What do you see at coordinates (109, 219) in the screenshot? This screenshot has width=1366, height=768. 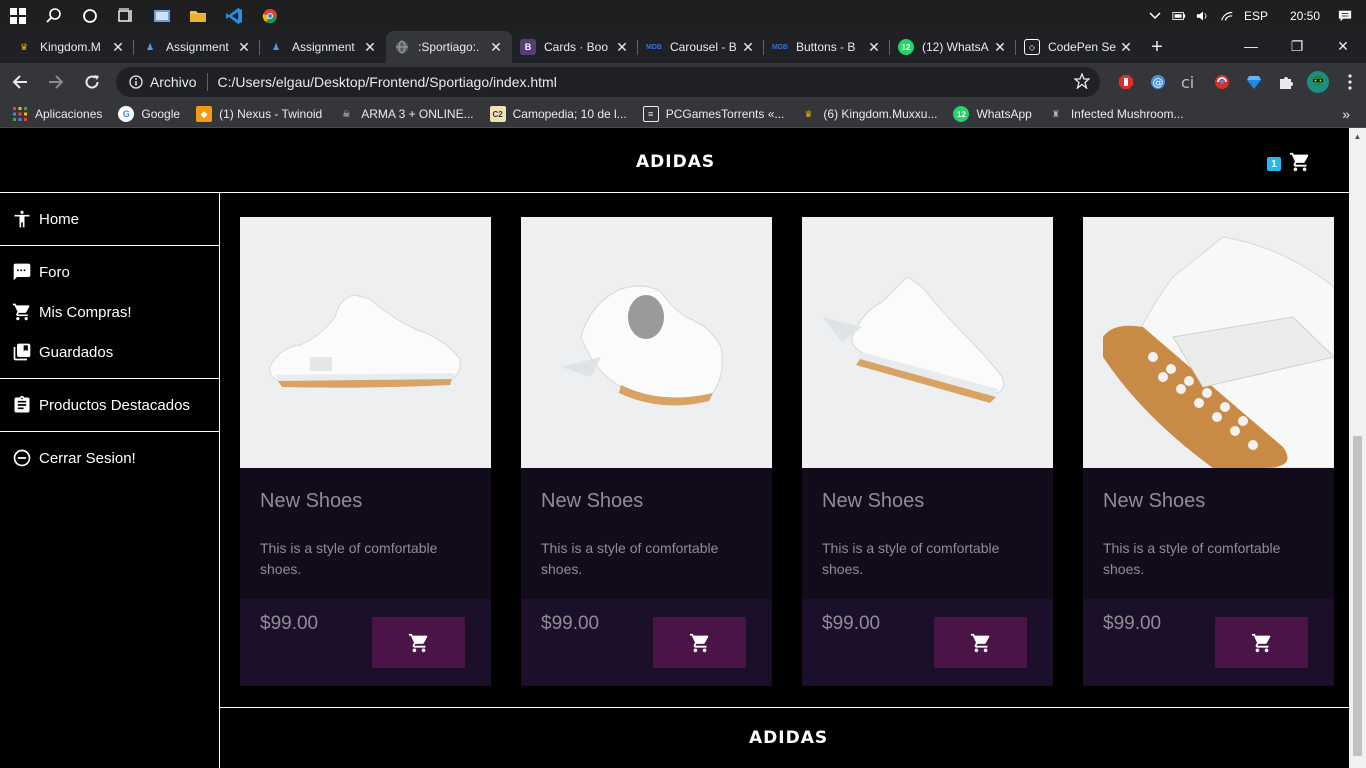 I see `sidebar-item-home: Home` at bounding box center [109, 219].